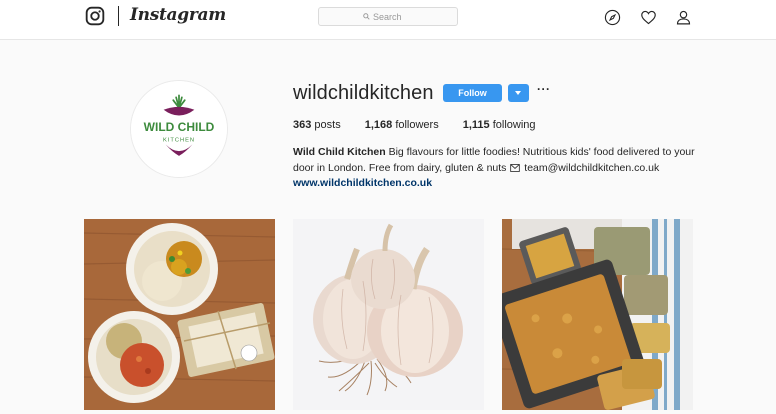 Image resolution: width=776 pixels, height=414 pixels. What do you see at coordinates (514, 125) in the screenshot?
I see `following-label: following` at bounding box center [514, 125].